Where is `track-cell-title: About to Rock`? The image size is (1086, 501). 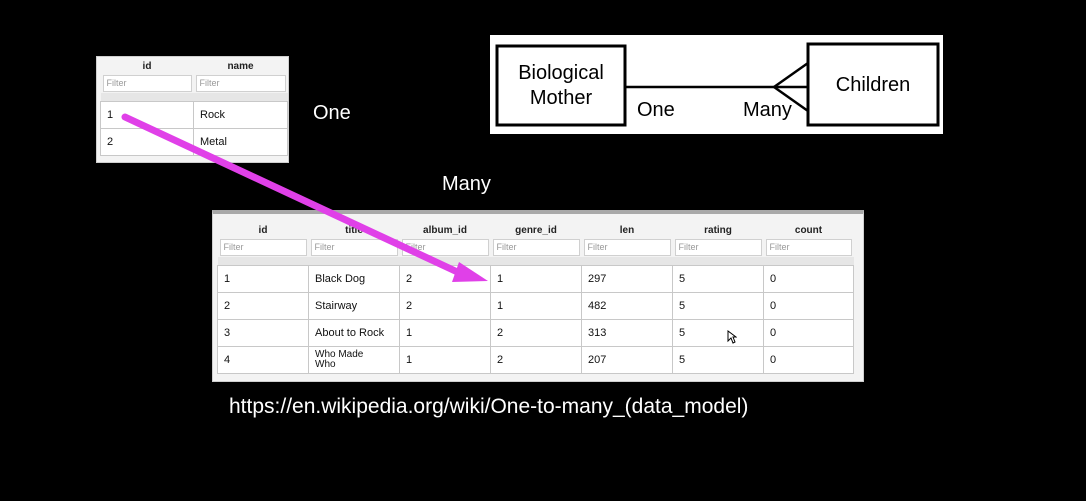 track-cell-title: About to Rock is located at coordinates (354, 333).